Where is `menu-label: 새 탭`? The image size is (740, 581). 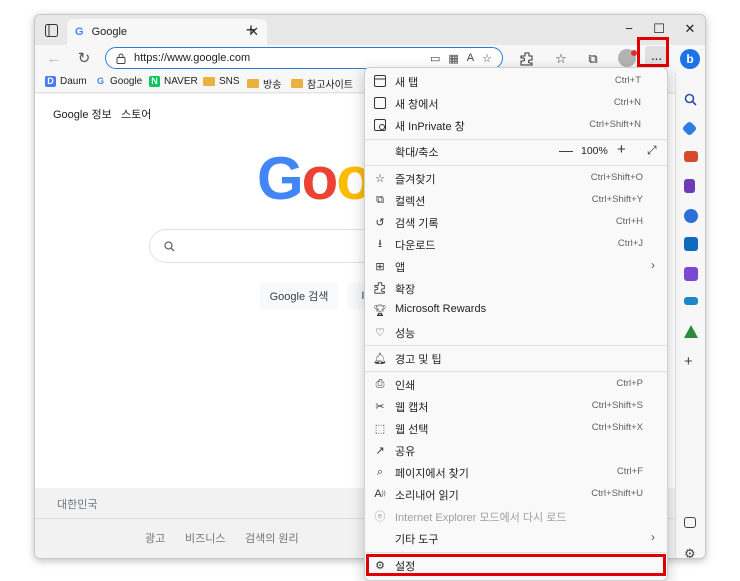
menu-label: 새 탭 is located at coordinates (407, 83).